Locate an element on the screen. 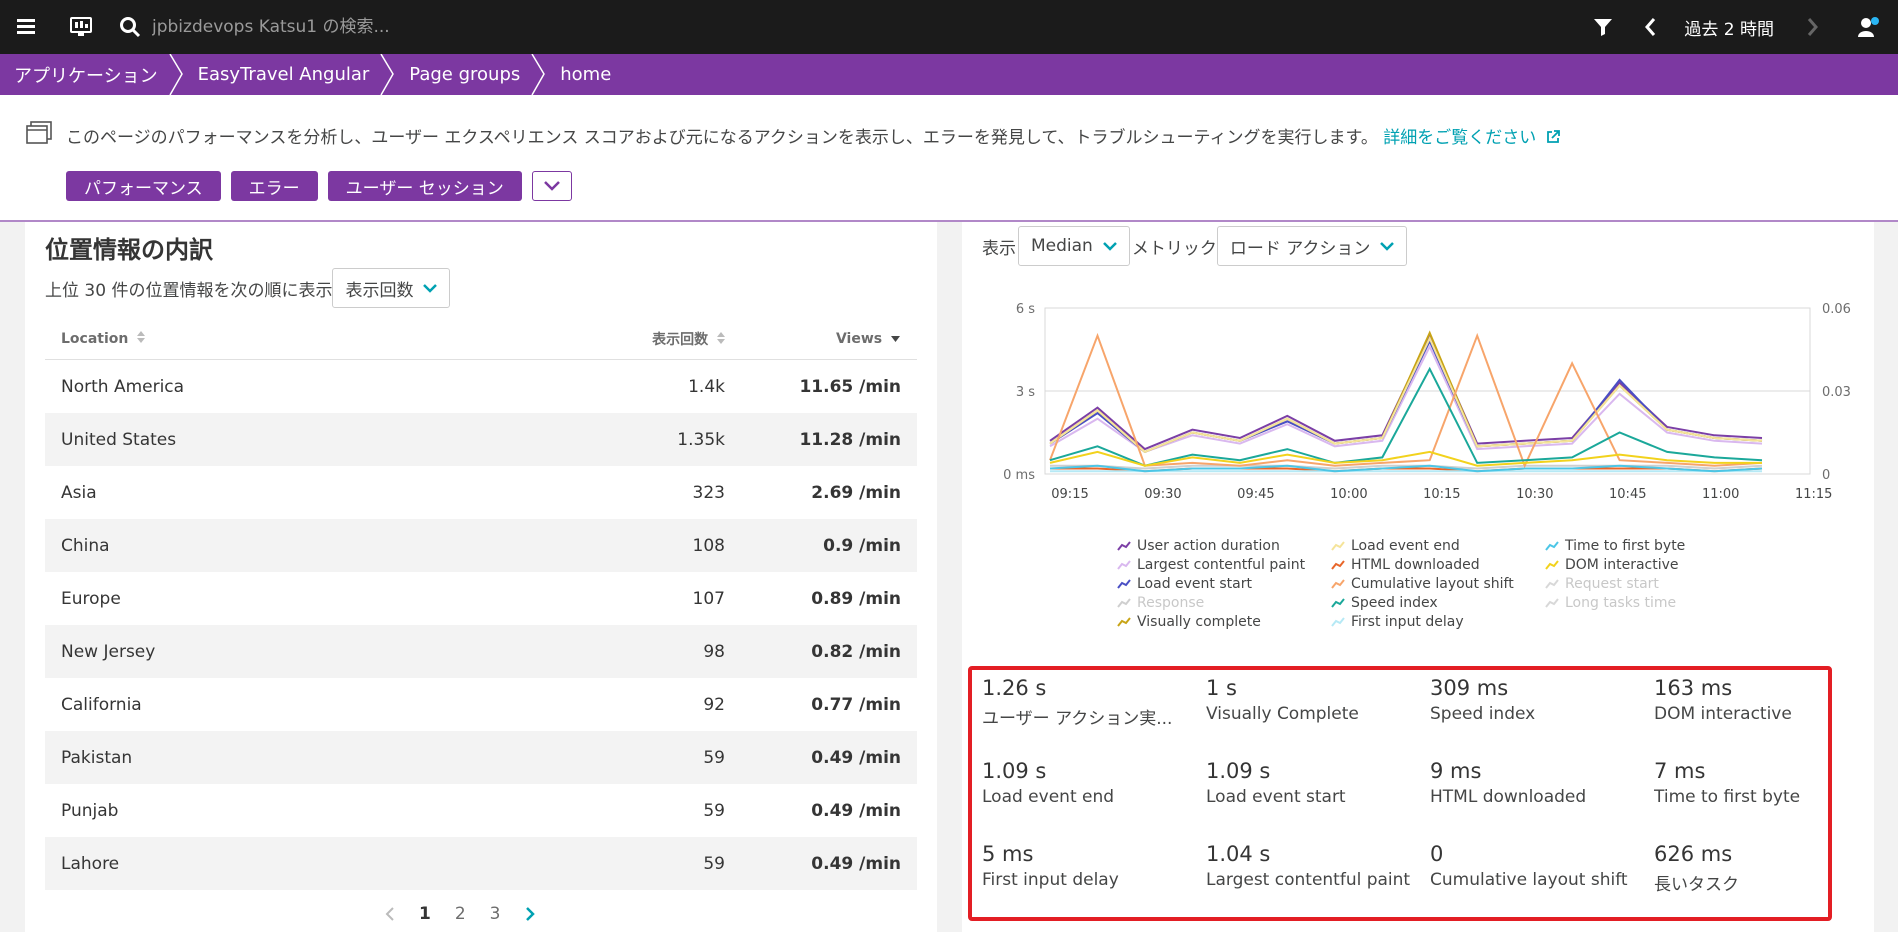 The width and height of the screenshot is (1898, 932). cell-rate: 0.89 /min is located at coordinates (856, 598).